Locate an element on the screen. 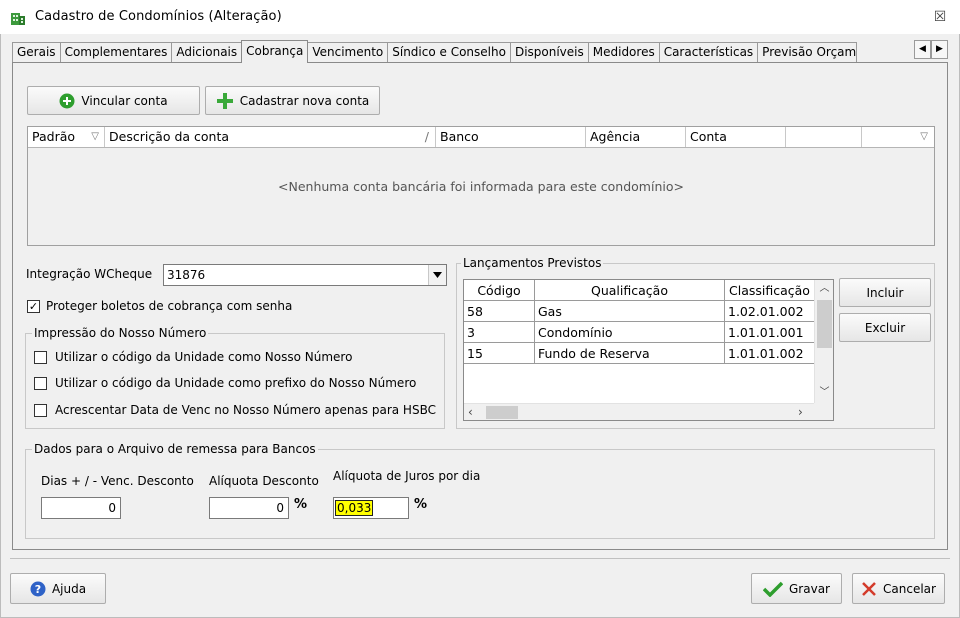 Image resolution: width=960 pixels, height=618 pixels. aliquota-juros-percent: % is located at coordinates (421, 504).